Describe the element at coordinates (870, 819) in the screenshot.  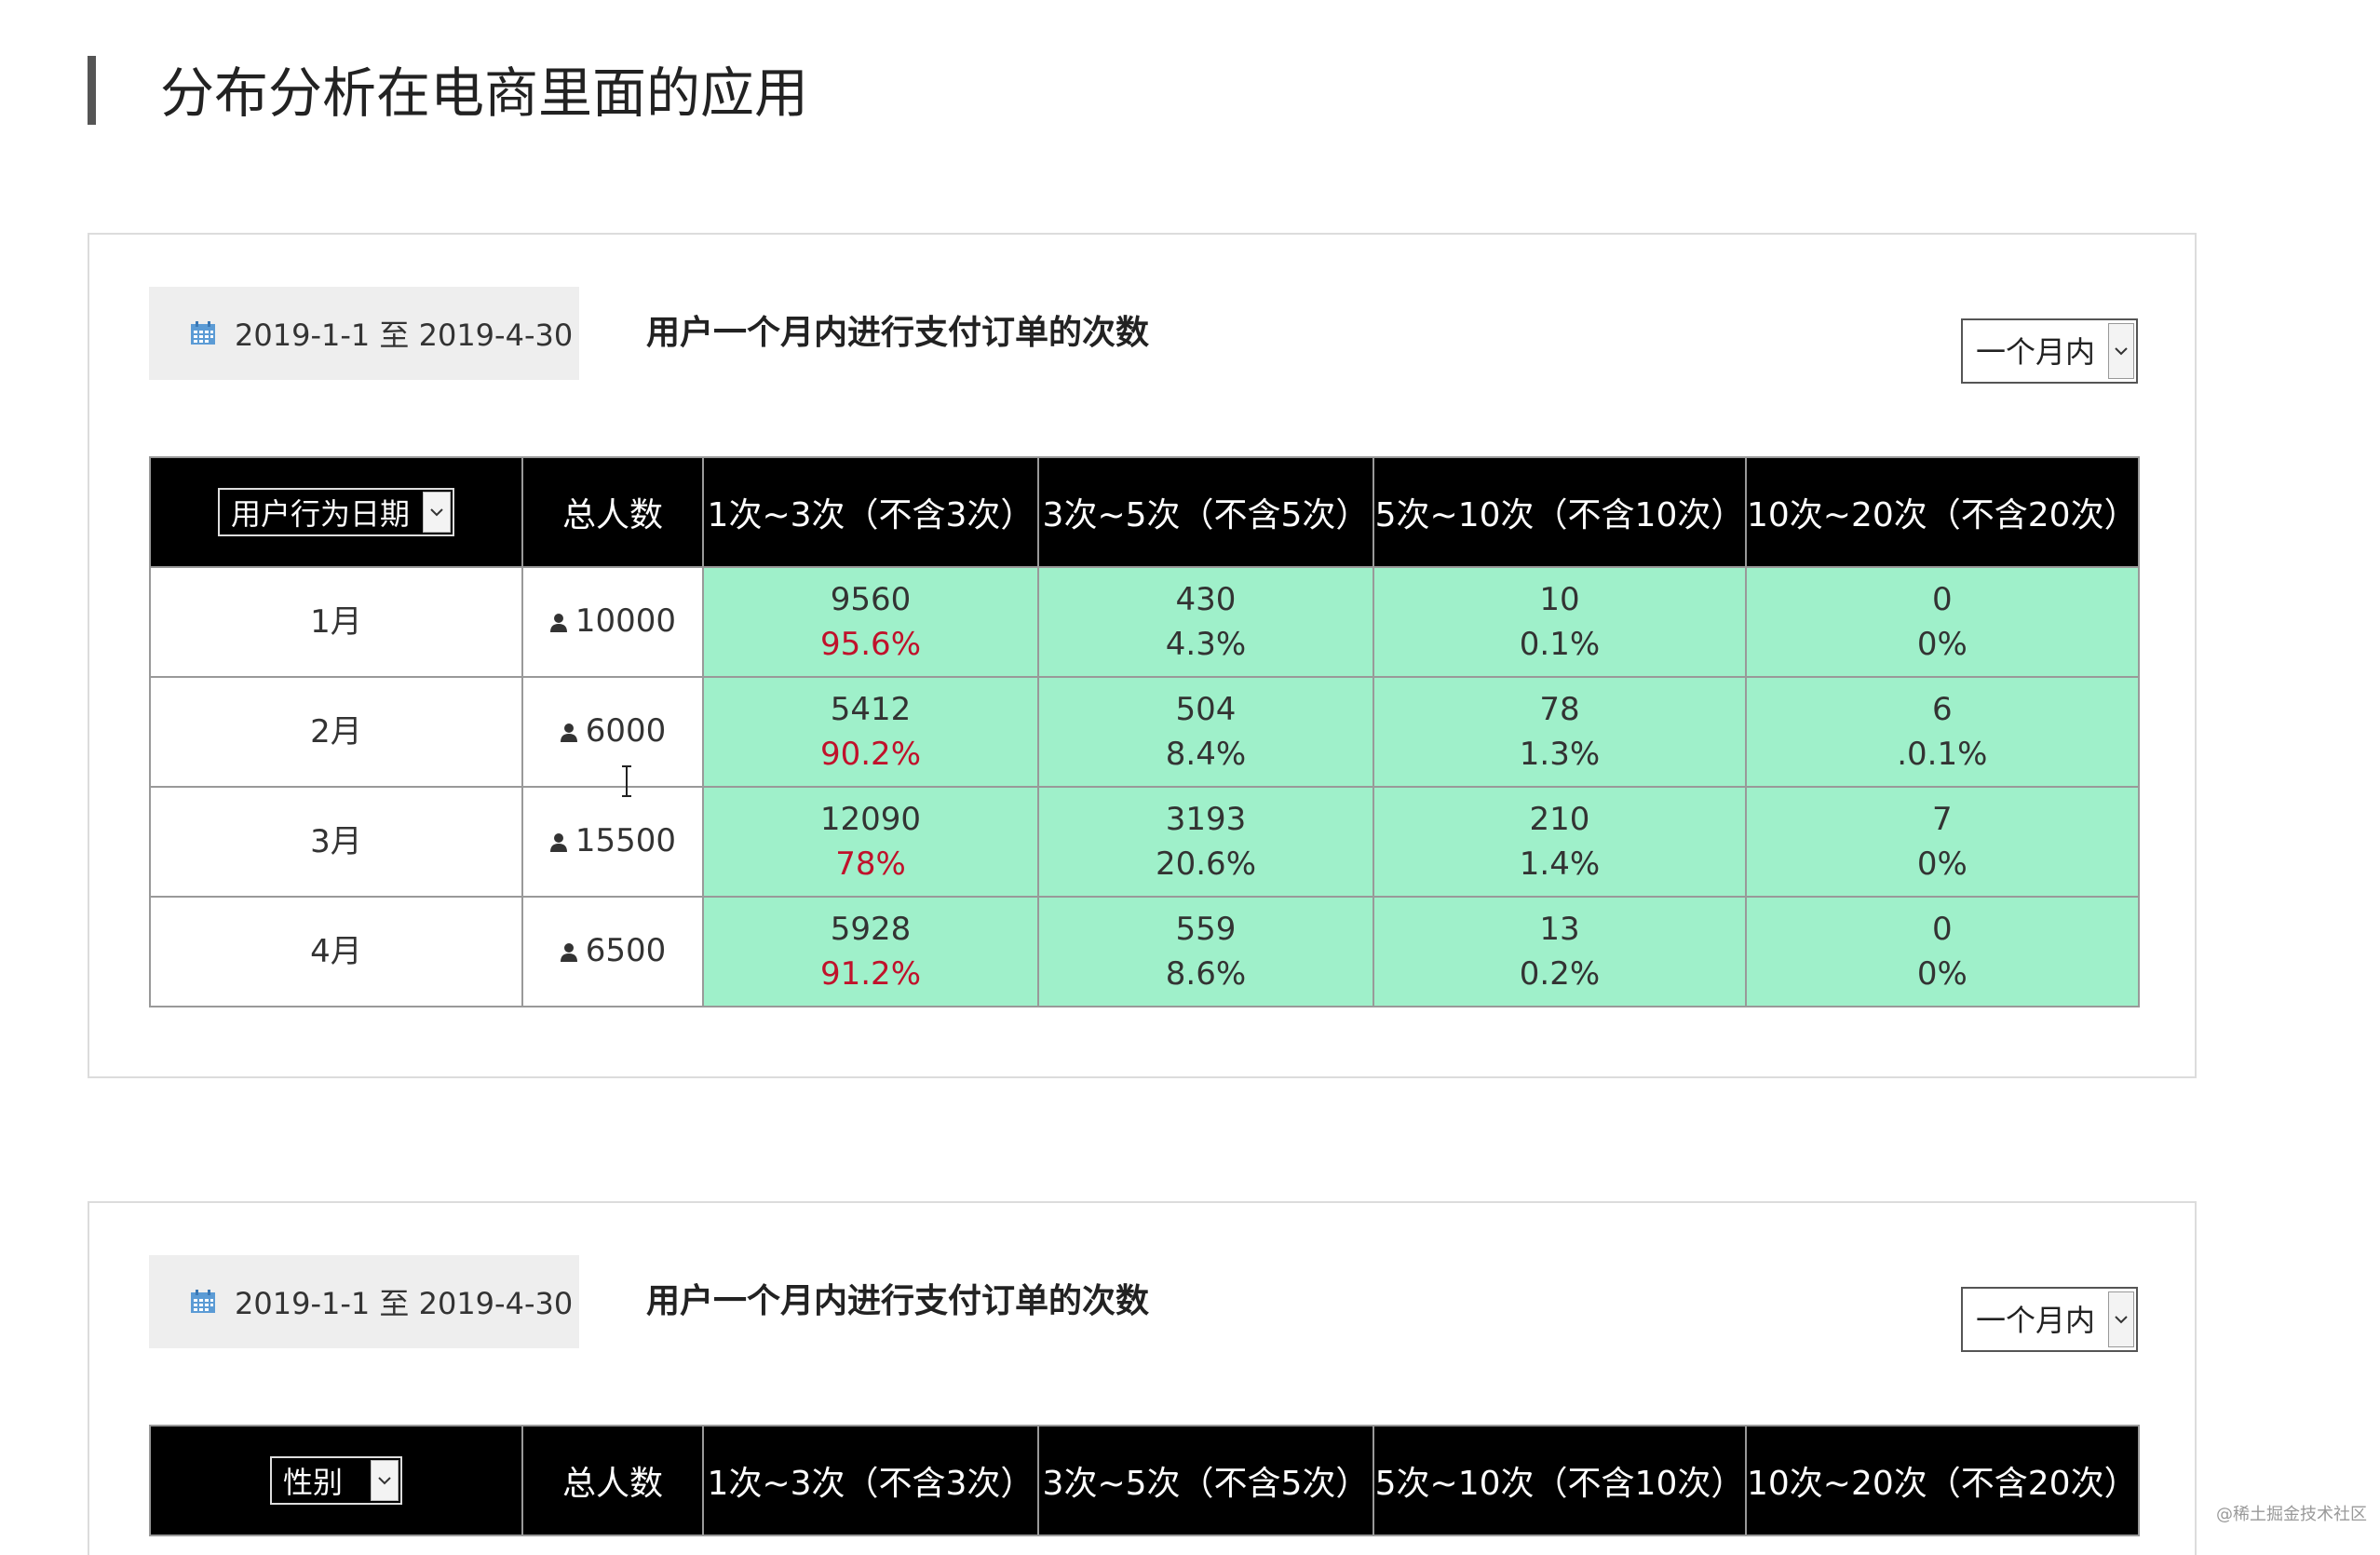
I see `count-value: 12090` at that location.